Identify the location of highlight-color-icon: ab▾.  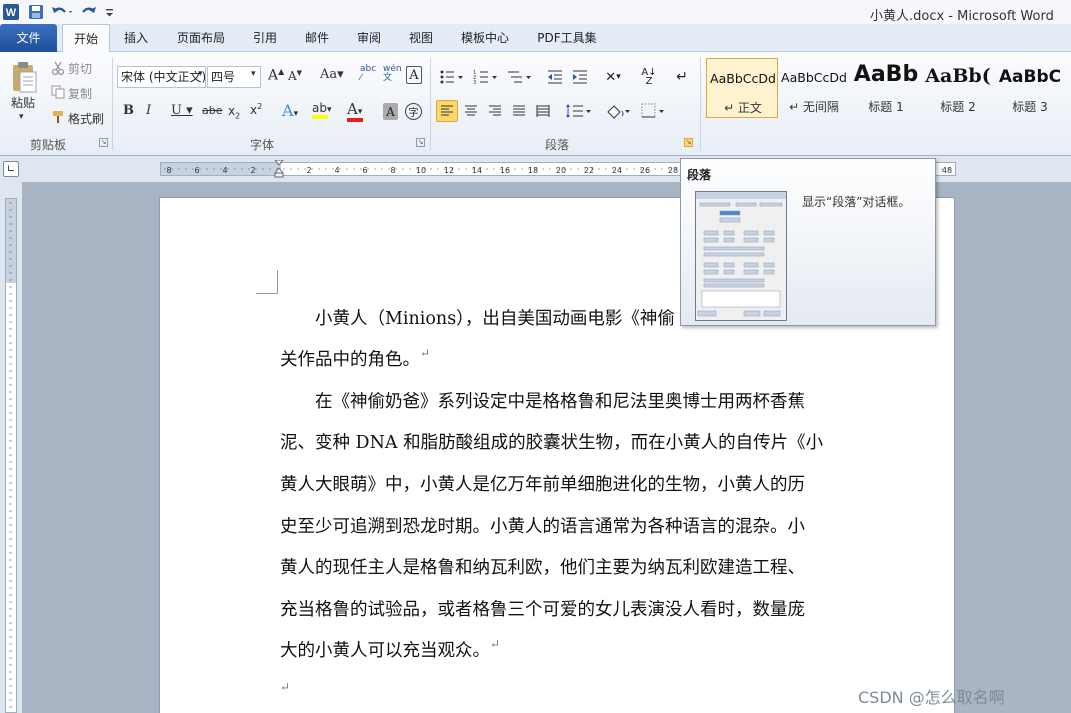
(322, 110).